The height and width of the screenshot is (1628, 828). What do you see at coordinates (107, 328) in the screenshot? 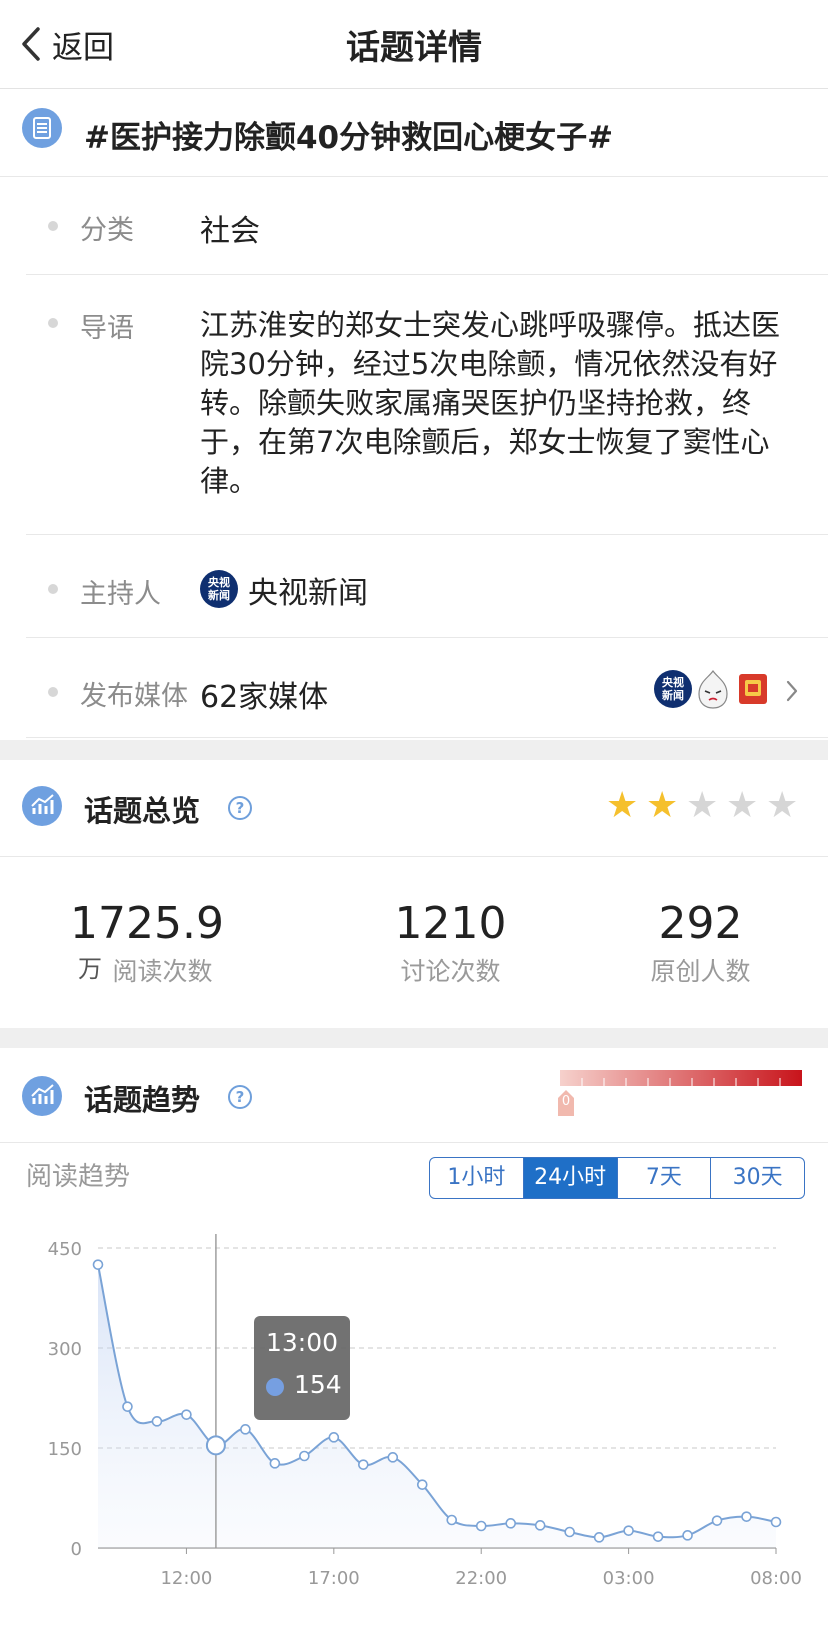
I see `intro-label: 导语` at bounding box center [107, 328].